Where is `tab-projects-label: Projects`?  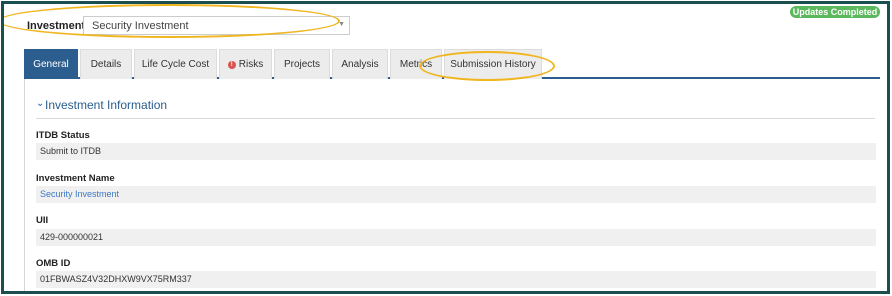
tab-projects-label: Projects is located at coordinates (302, 64).